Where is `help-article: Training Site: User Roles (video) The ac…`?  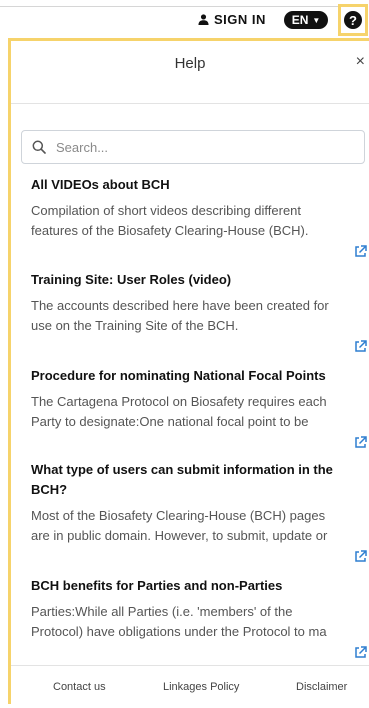
help-article: Training Site: User Roles (video) The ac… is located at coordinates (199, 311).